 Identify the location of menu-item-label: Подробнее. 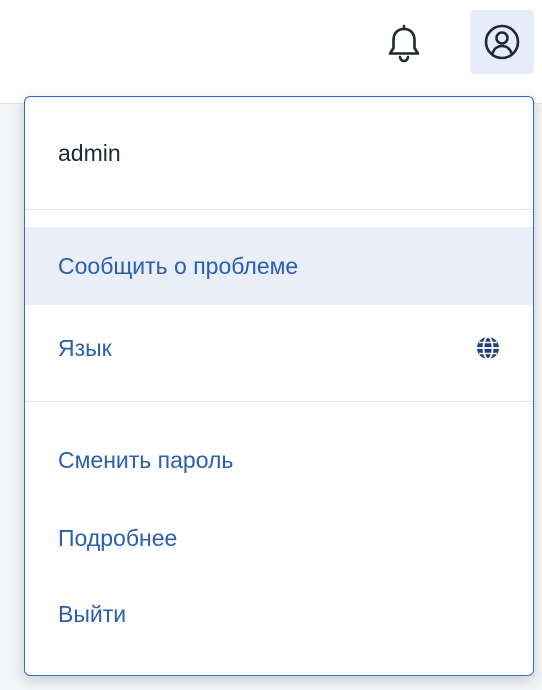
(118, 537).